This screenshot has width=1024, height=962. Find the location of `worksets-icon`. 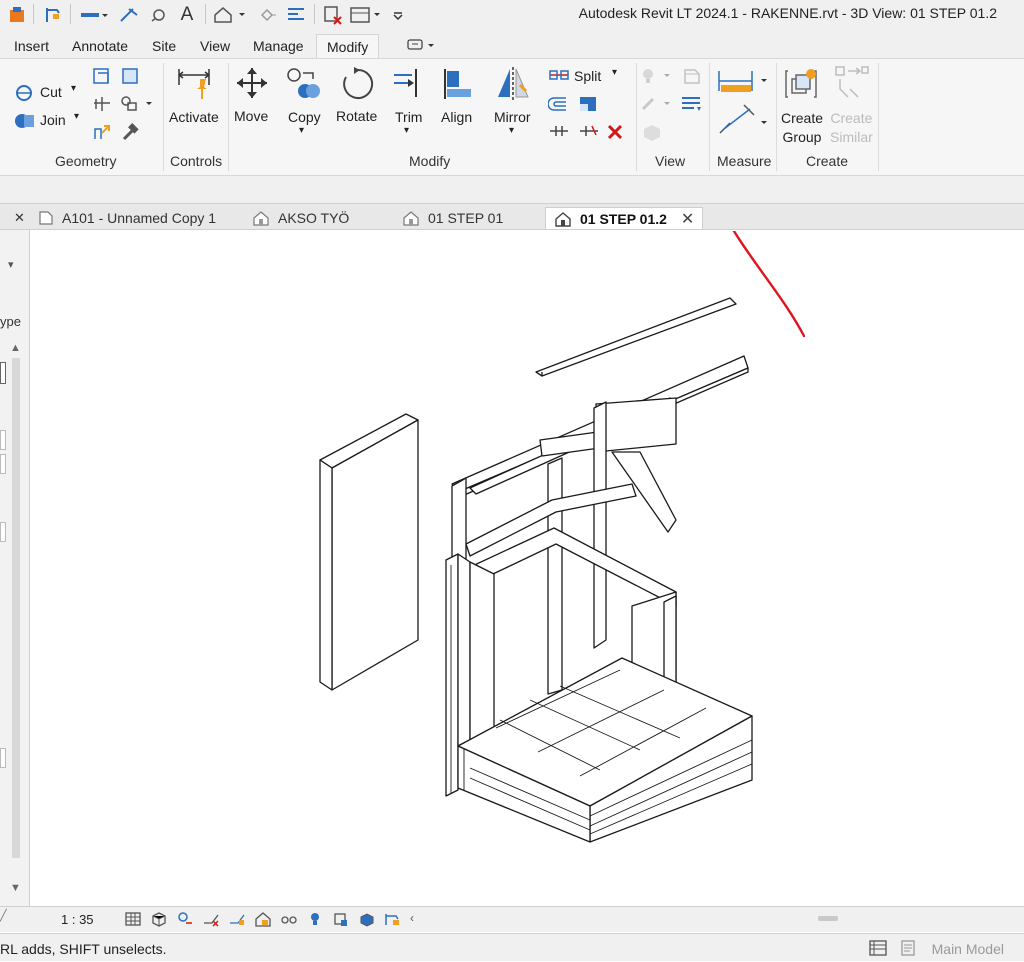

worksets-icon is located at coordinates (878, 950).